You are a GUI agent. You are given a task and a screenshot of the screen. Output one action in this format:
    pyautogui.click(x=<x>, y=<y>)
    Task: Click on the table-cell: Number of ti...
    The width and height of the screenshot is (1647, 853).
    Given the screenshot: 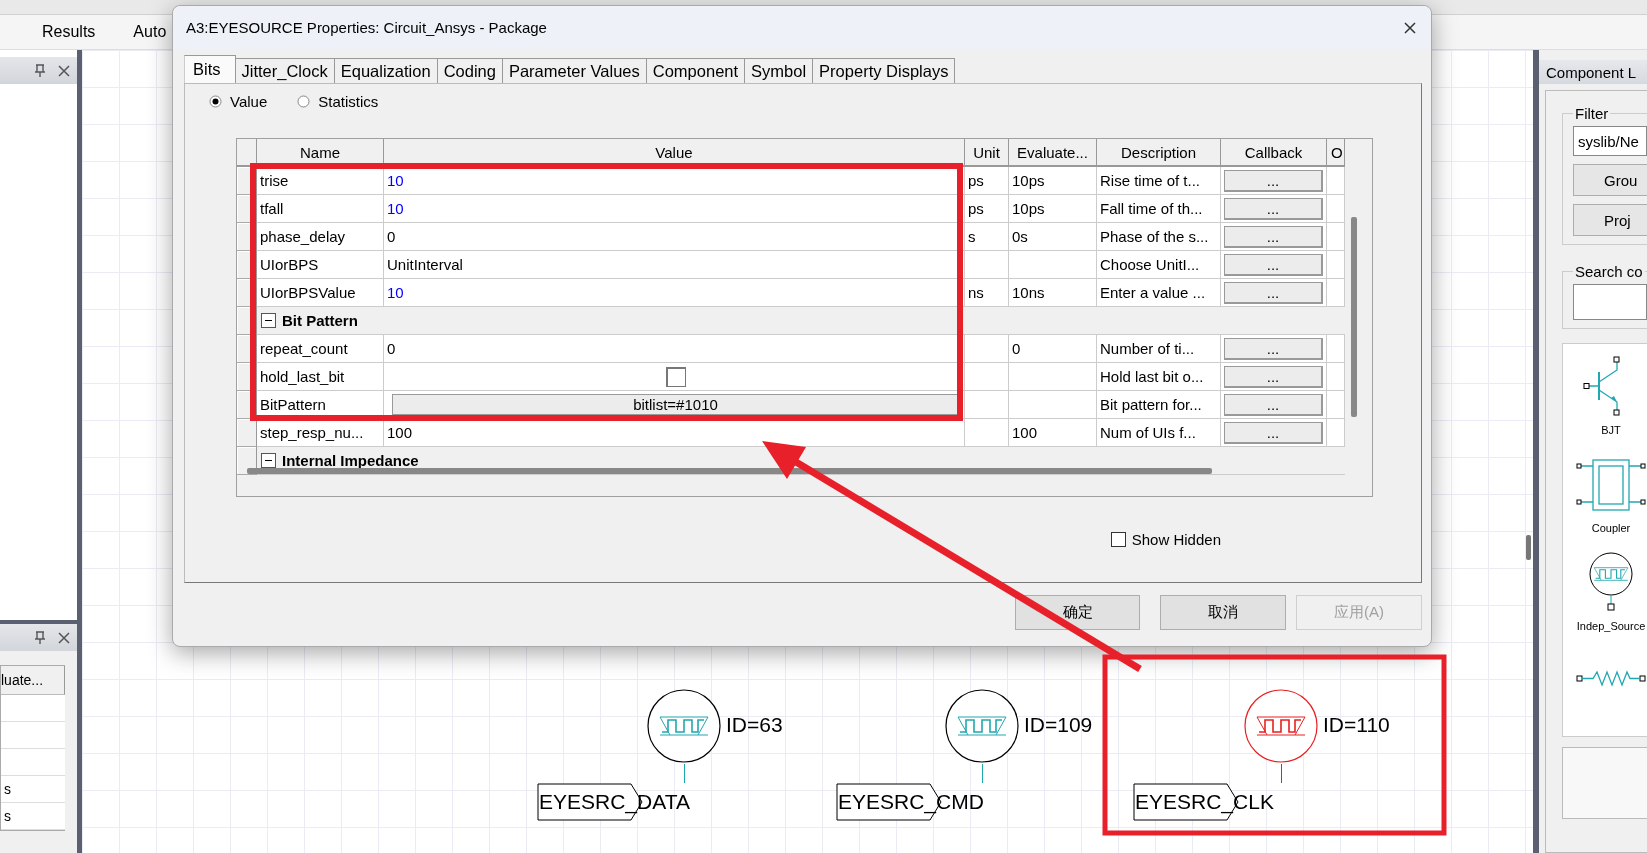 What is the action you would take?
    pyautogui.click(x=1159, y=349)
    